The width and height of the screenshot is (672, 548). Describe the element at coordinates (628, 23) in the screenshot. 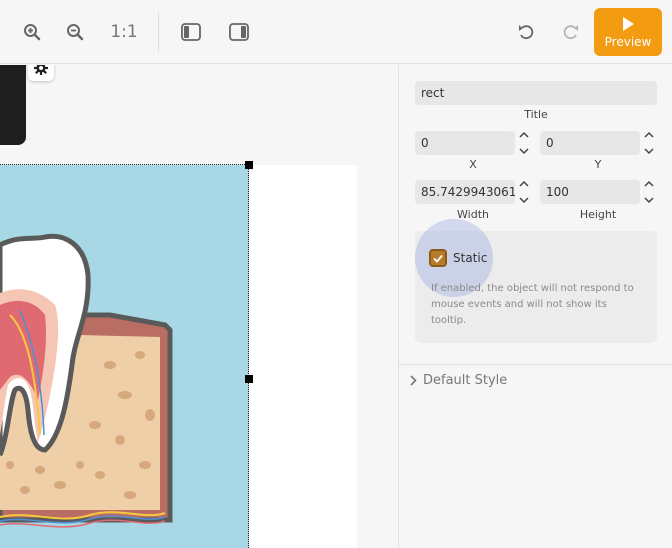

I see `play-icon` at that location.